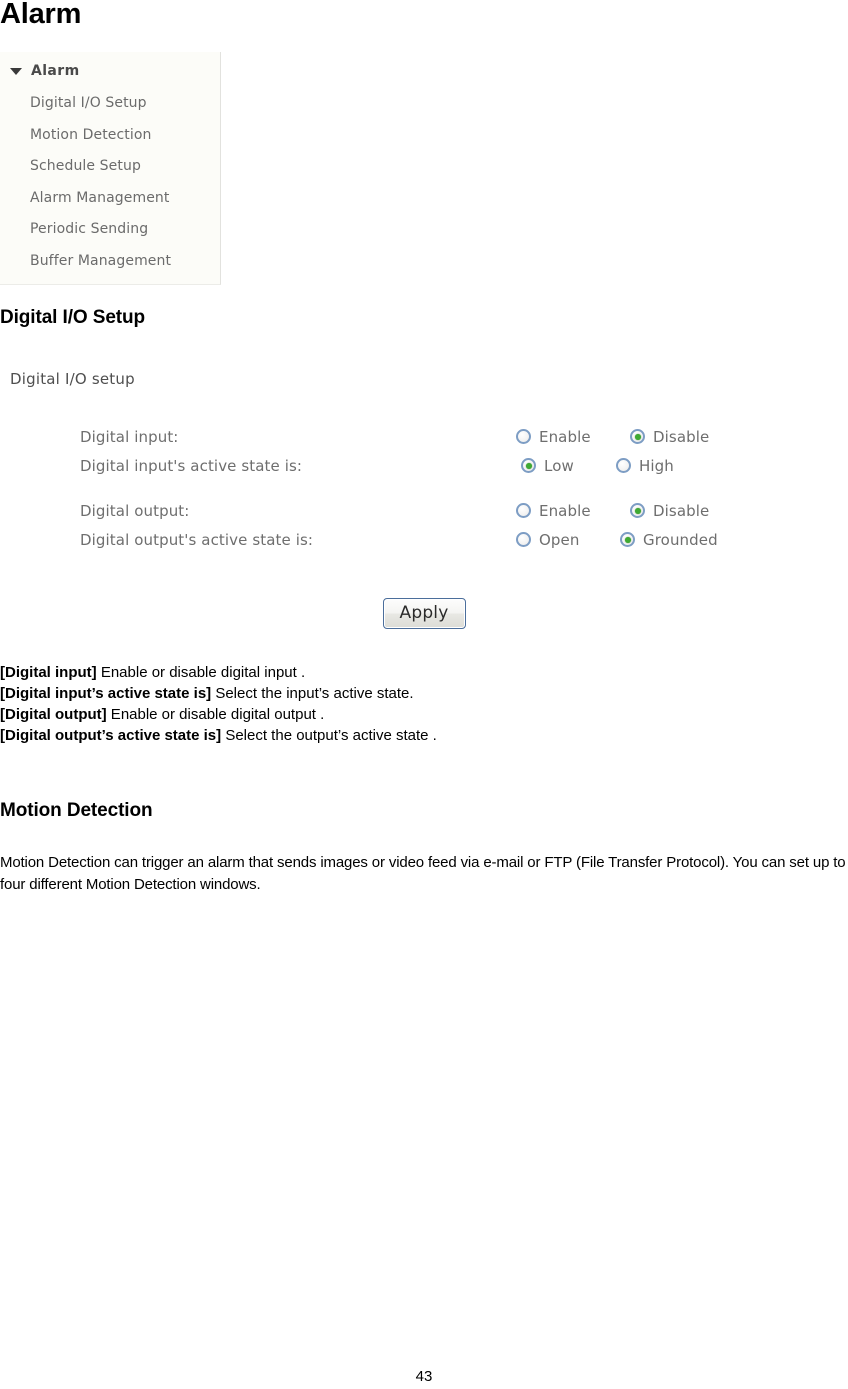  Describe the element at coordinates (100, 136) in the screenshot. I see `sidebar-item-motion-detection: Motion Detection` at that location.